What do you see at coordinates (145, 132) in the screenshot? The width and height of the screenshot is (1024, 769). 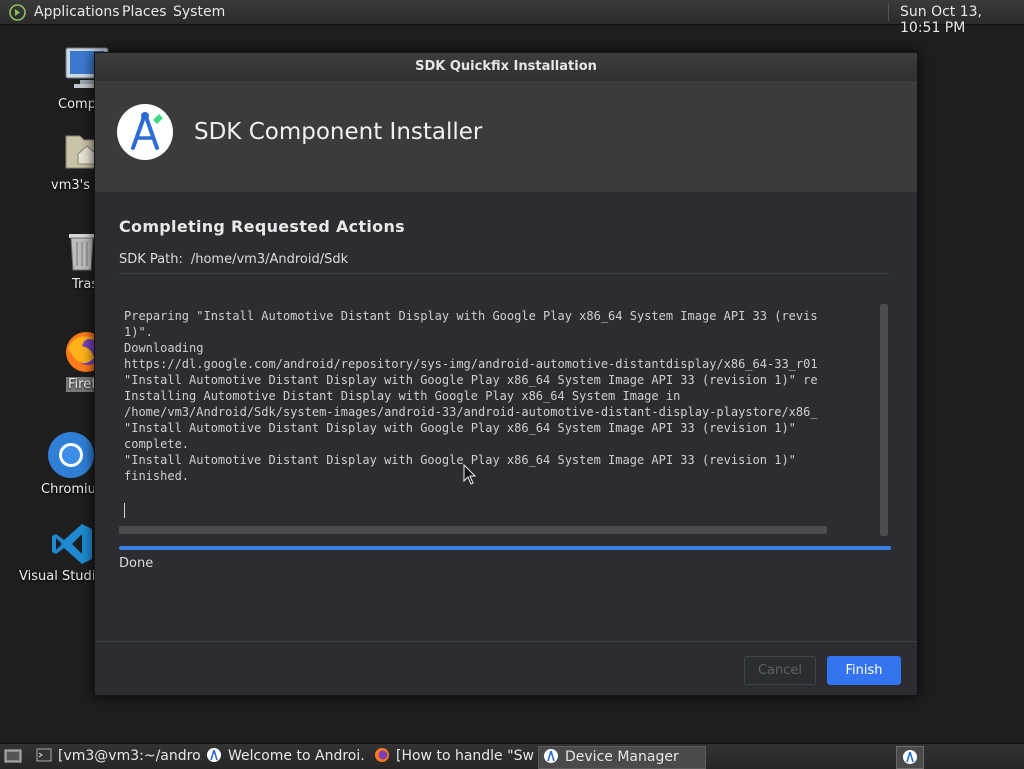 I see `android-studio-logo-icon` at bounding box center [145, 132].